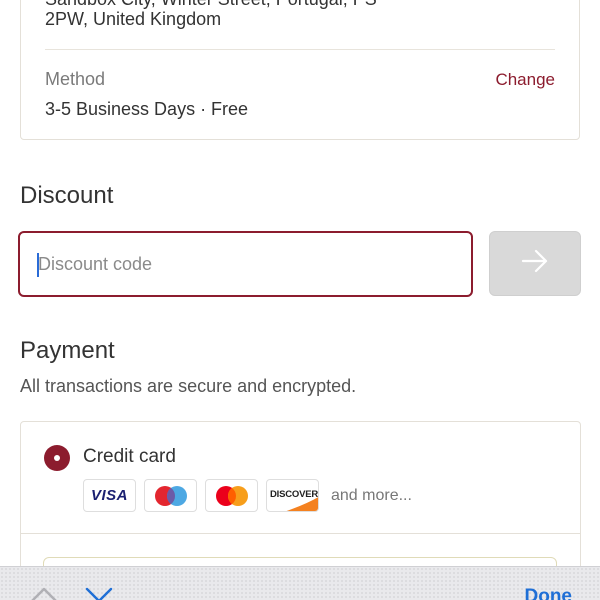 This screenshot has height=600, width=600. I want to click on discover-swoosh-icon, so click(302, 504).